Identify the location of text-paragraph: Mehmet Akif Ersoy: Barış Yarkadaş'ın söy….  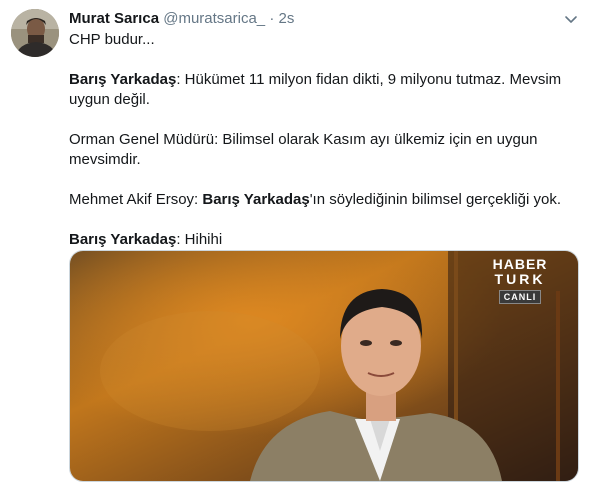
(321, 200).